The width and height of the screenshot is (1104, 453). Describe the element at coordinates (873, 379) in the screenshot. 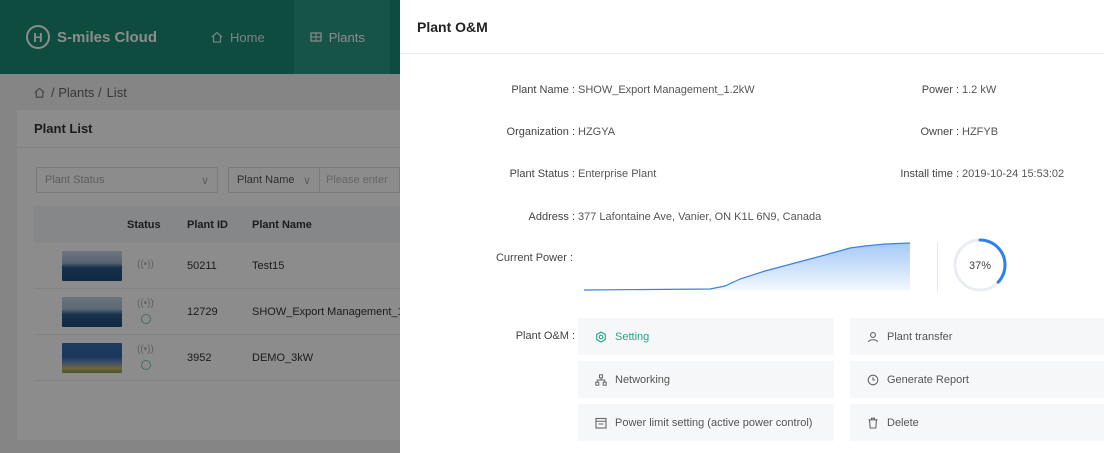

I see `clock-icon` at that location.